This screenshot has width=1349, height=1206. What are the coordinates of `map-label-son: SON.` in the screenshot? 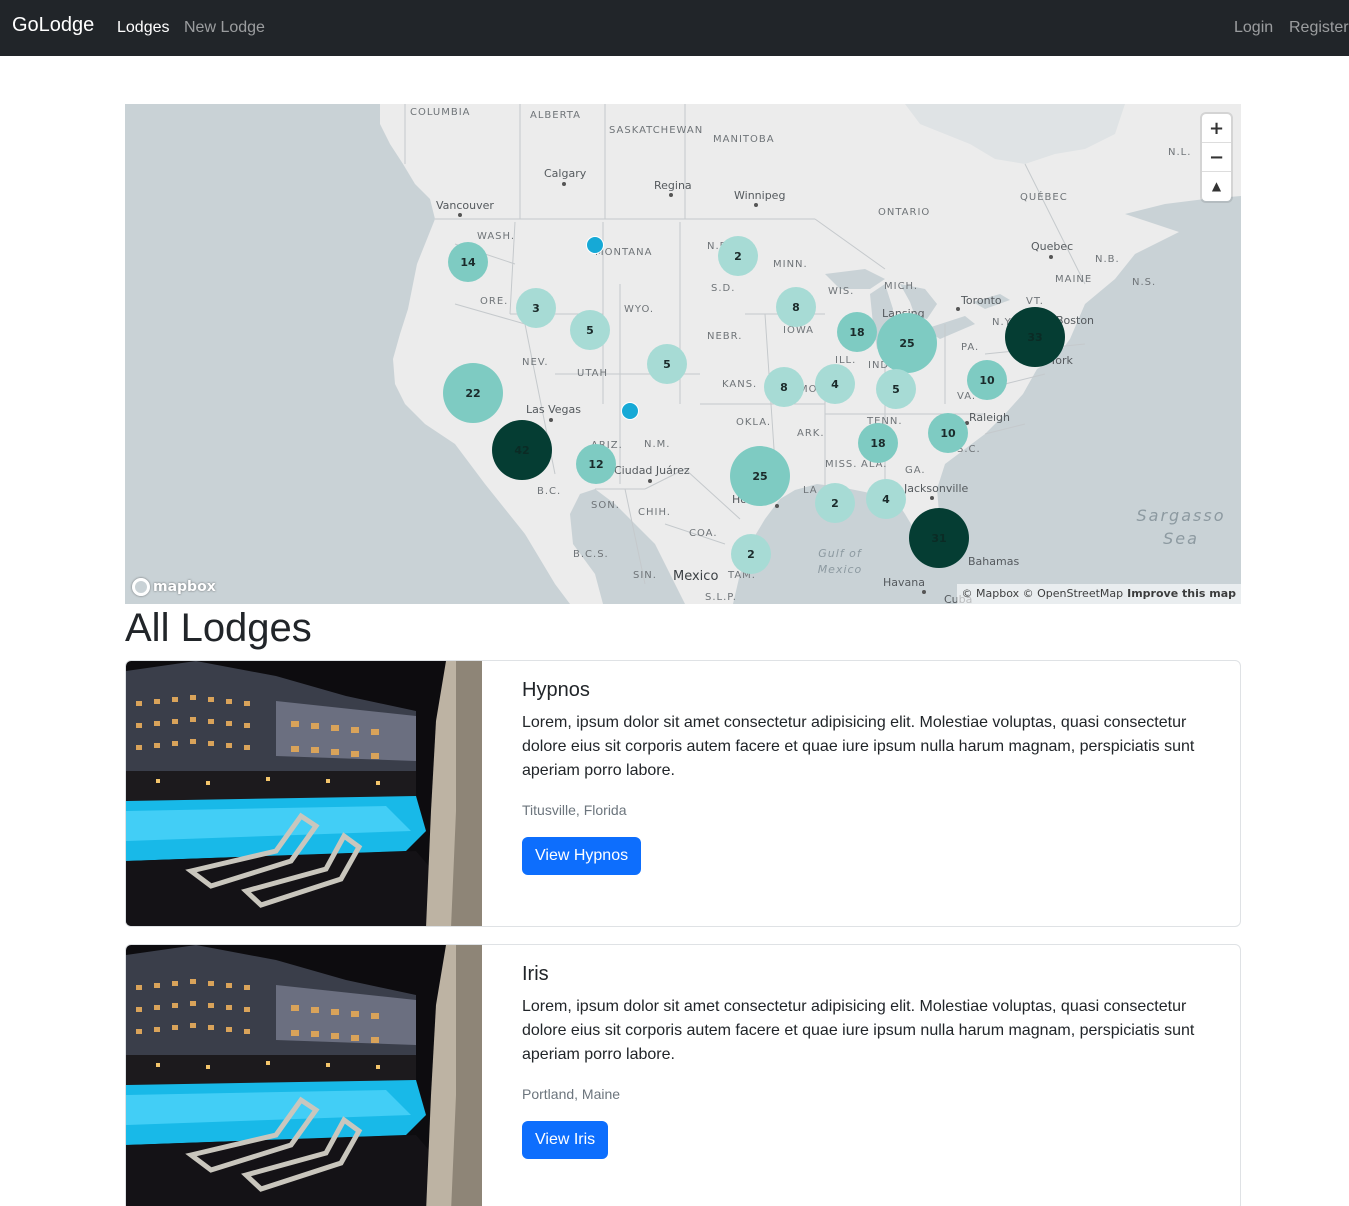 It's located at (605, 505).